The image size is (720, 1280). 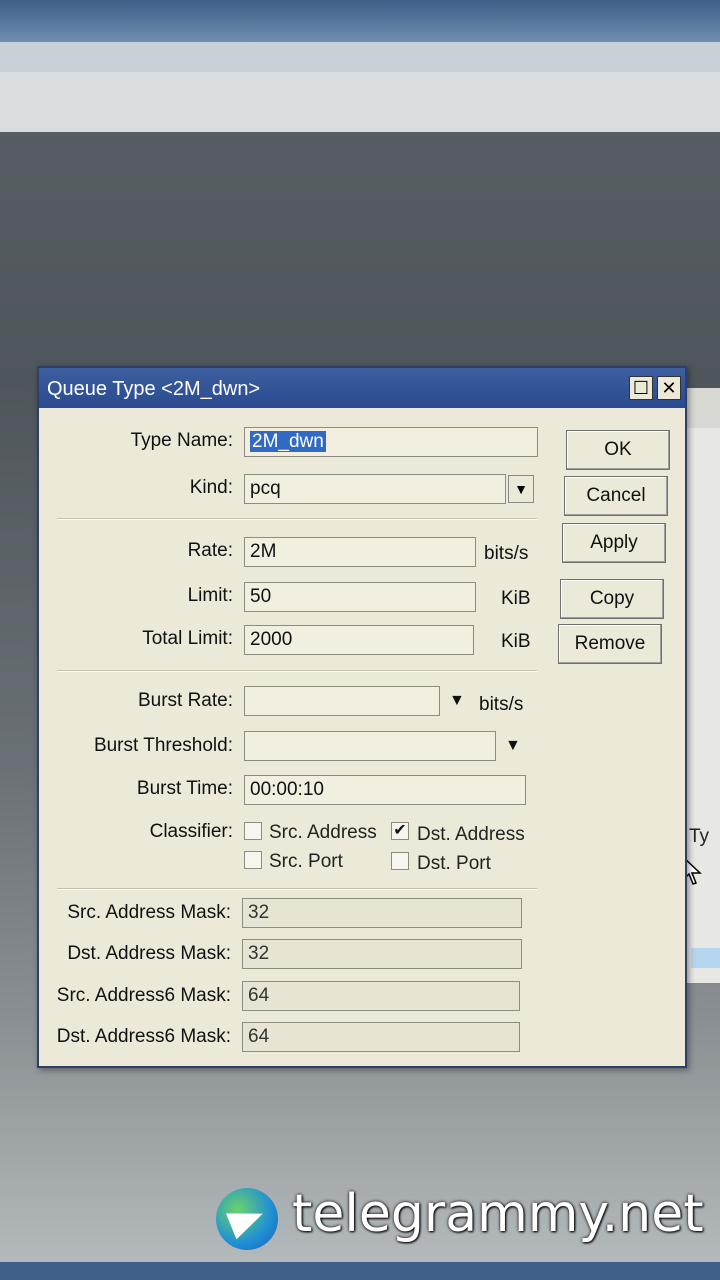 What do you see at coordinates (699, 836) in the screenshot?
I see `background-column-label: Ty` at bounding box center [699, 836].